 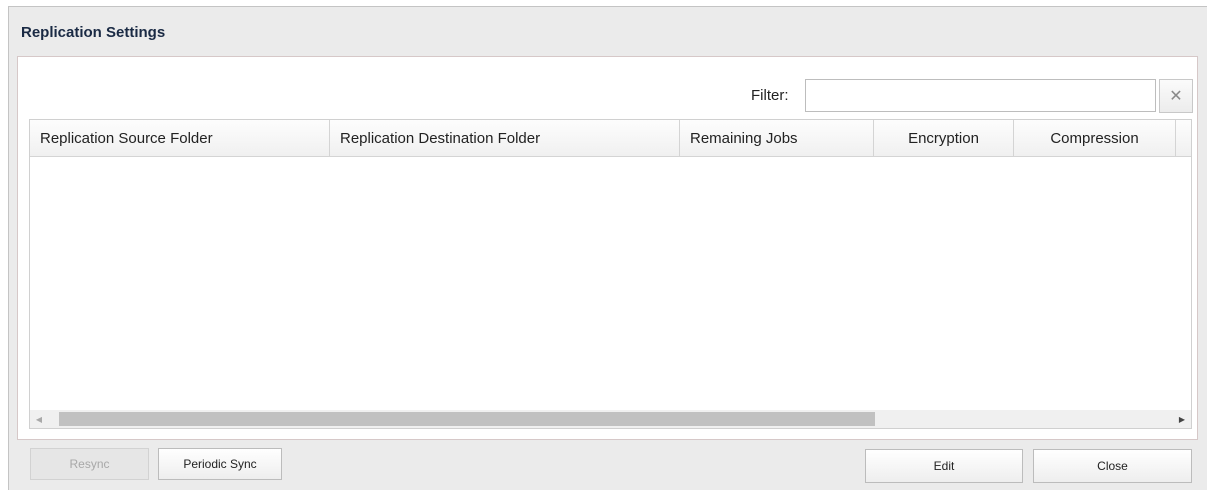 I want to click on dialog-title: Replication Settings, so click(x=93, y=32).